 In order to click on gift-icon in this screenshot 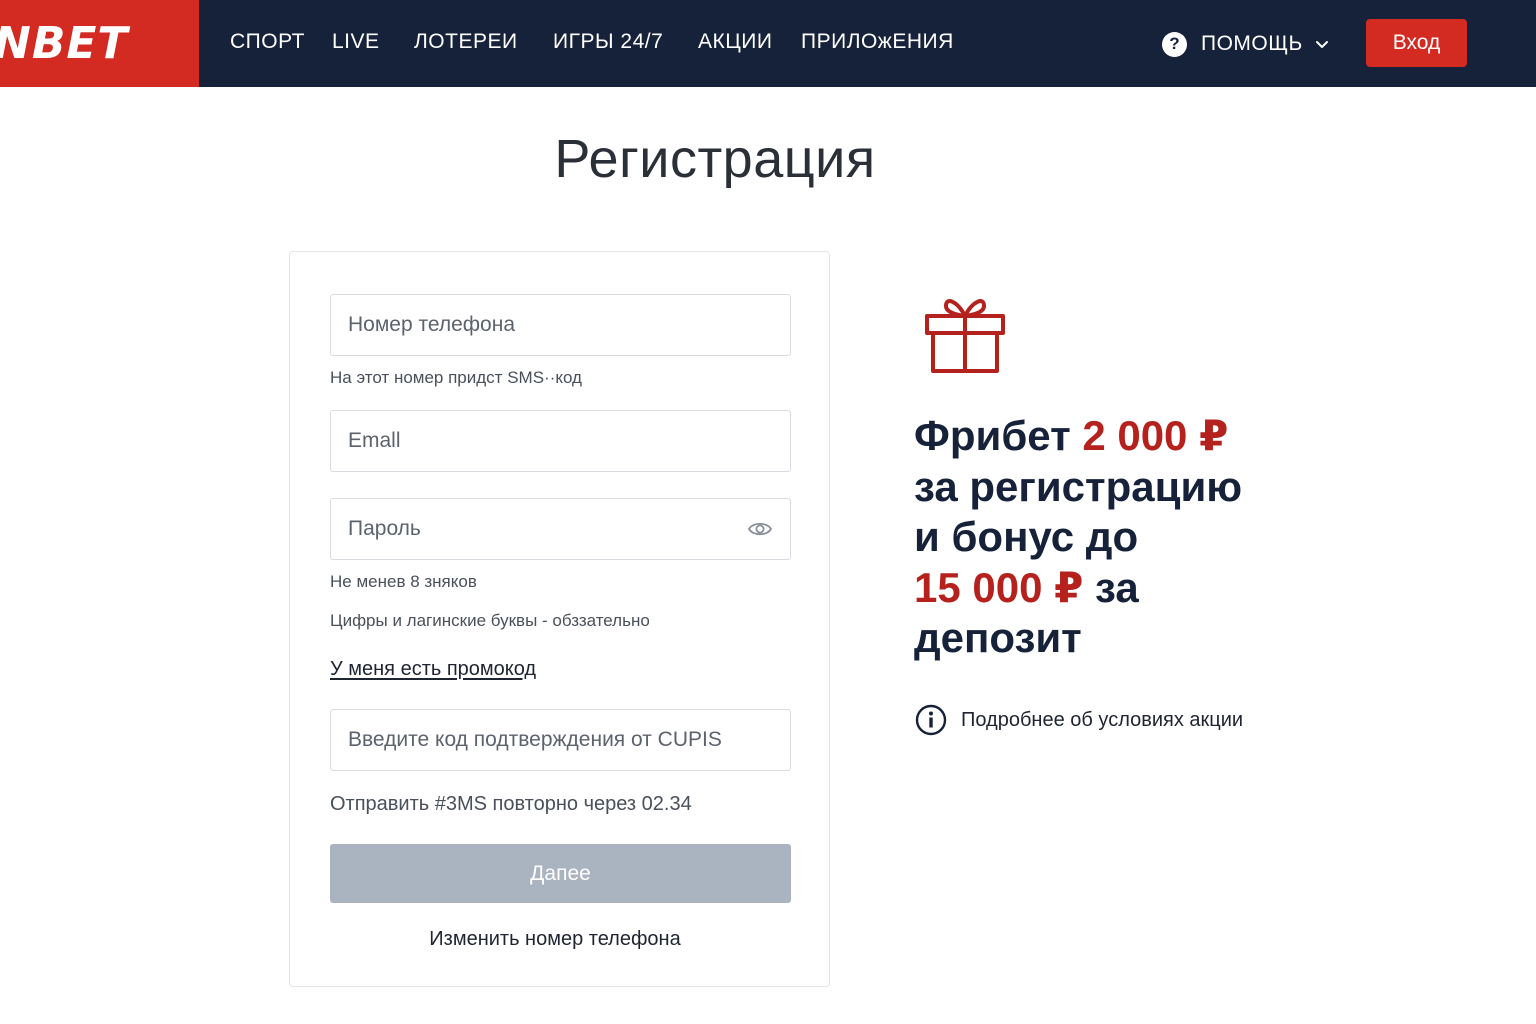, I will do `click(965, 336)`.